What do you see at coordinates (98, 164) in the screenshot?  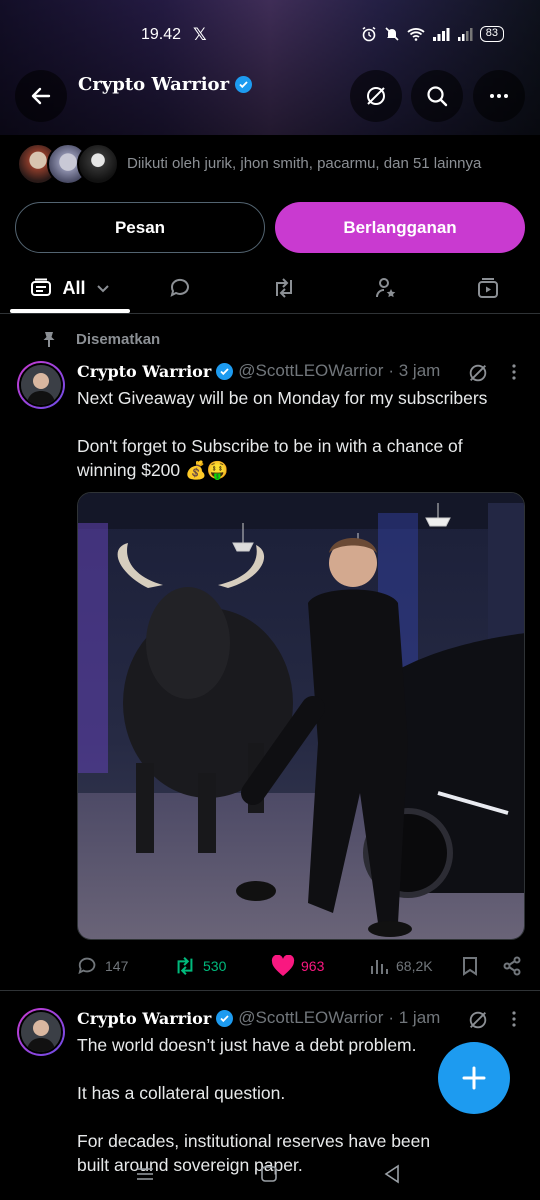 I see `avatar` at bounding box center [98, 164].